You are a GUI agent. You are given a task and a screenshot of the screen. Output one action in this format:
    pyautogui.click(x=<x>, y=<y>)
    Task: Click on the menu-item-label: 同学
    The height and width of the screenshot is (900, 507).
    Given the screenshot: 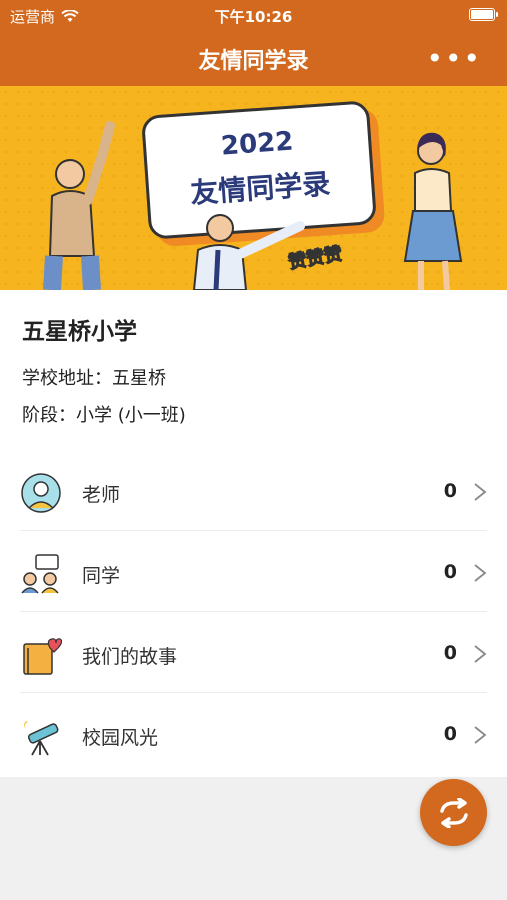 What is the action you would take?
    pyautogui.click(x=101, y=576)
    